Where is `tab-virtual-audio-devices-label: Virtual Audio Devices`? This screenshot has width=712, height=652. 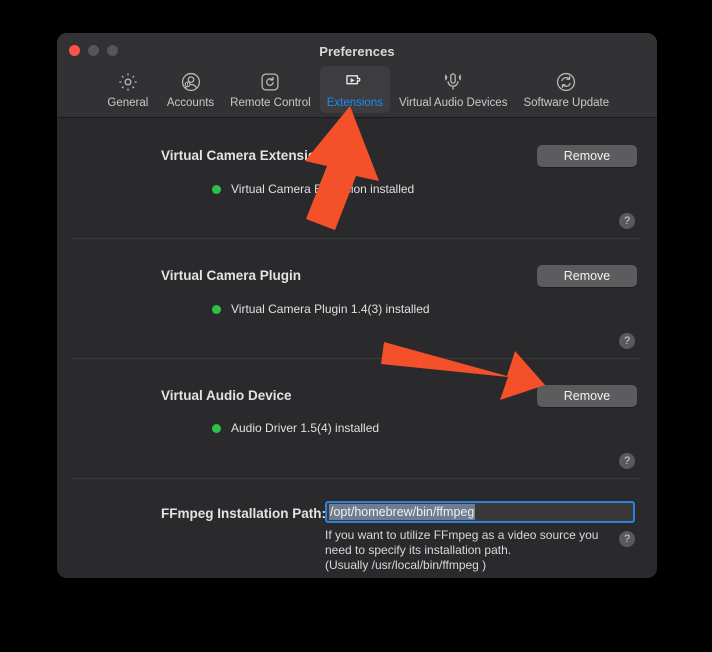
tab-virtual-audio-devices-label: Virtual Audio Devices is located at coordinates (453, 103).